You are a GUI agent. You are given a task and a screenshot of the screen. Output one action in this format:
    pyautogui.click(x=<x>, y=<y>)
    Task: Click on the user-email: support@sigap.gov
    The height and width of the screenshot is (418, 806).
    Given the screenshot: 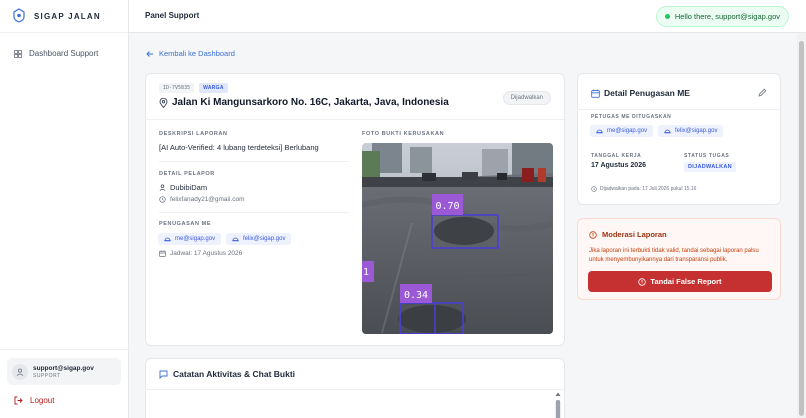 What is the action you would take?
    pyautogui.click(x=63, y=368)
    